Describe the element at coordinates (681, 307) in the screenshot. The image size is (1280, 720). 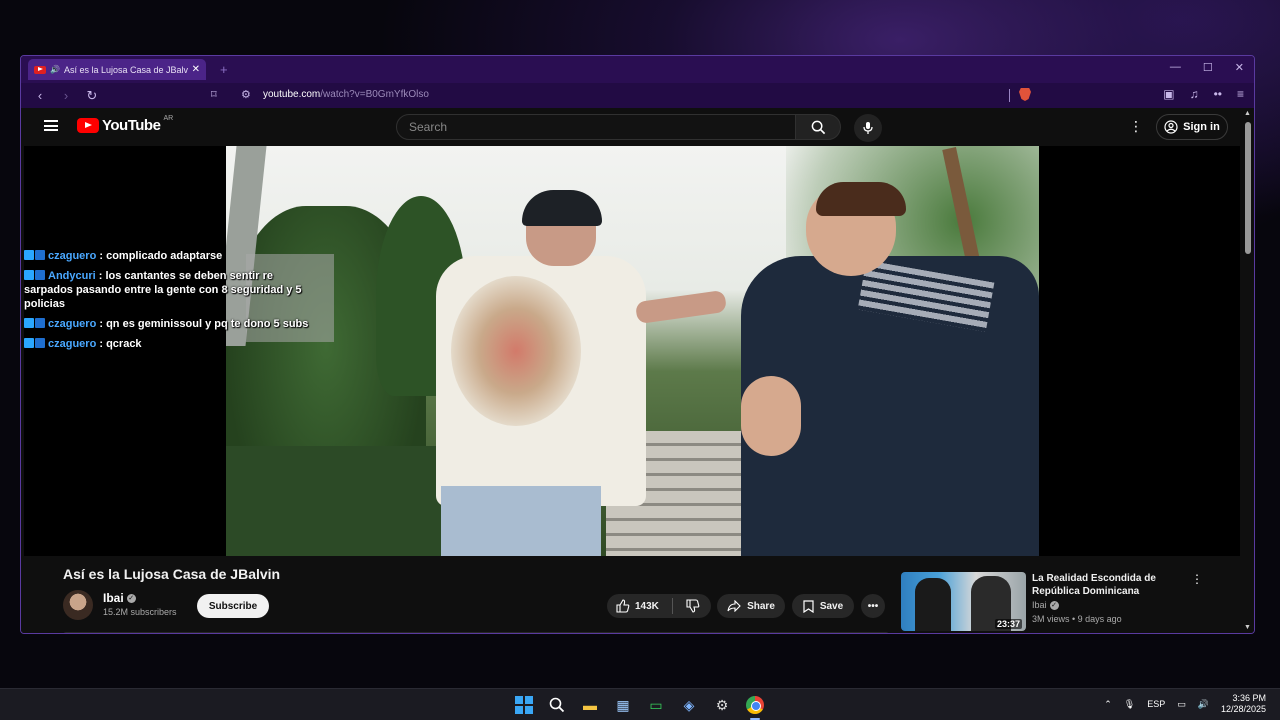
I see `person-left-arm` at that location.